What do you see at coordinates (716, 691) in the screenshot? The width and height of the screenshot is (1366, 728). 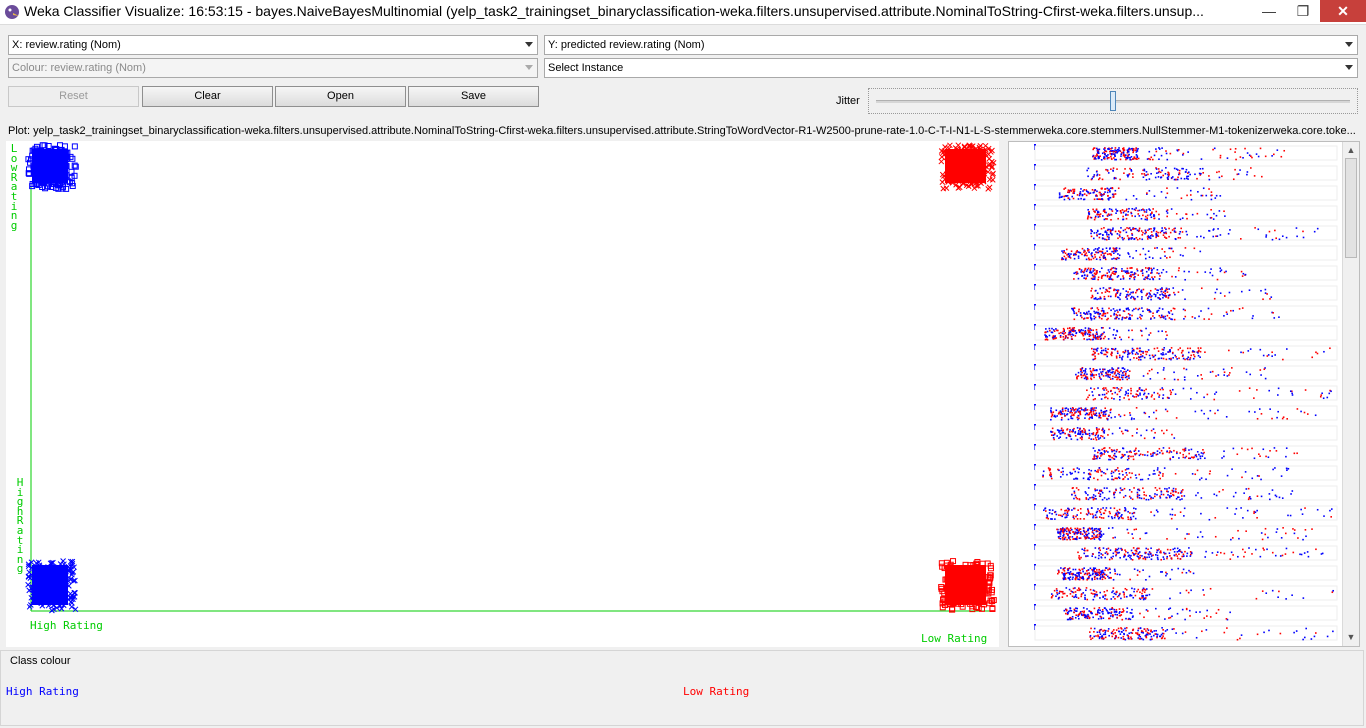 I see `legend-low-rating: Low Rating` at bounding box center [716, 691].